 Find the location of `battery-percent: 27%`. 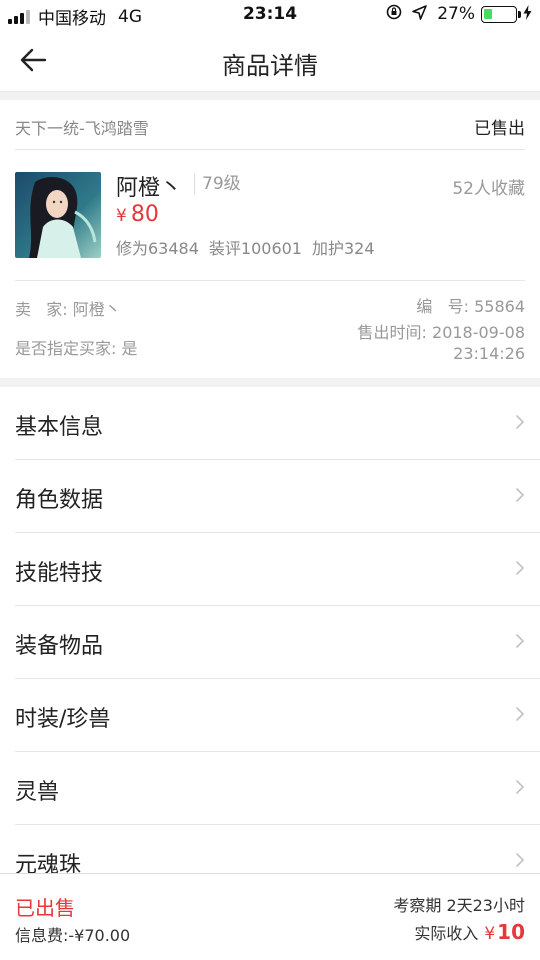

battery-percent: 27% is located at coordinates (456, 14).